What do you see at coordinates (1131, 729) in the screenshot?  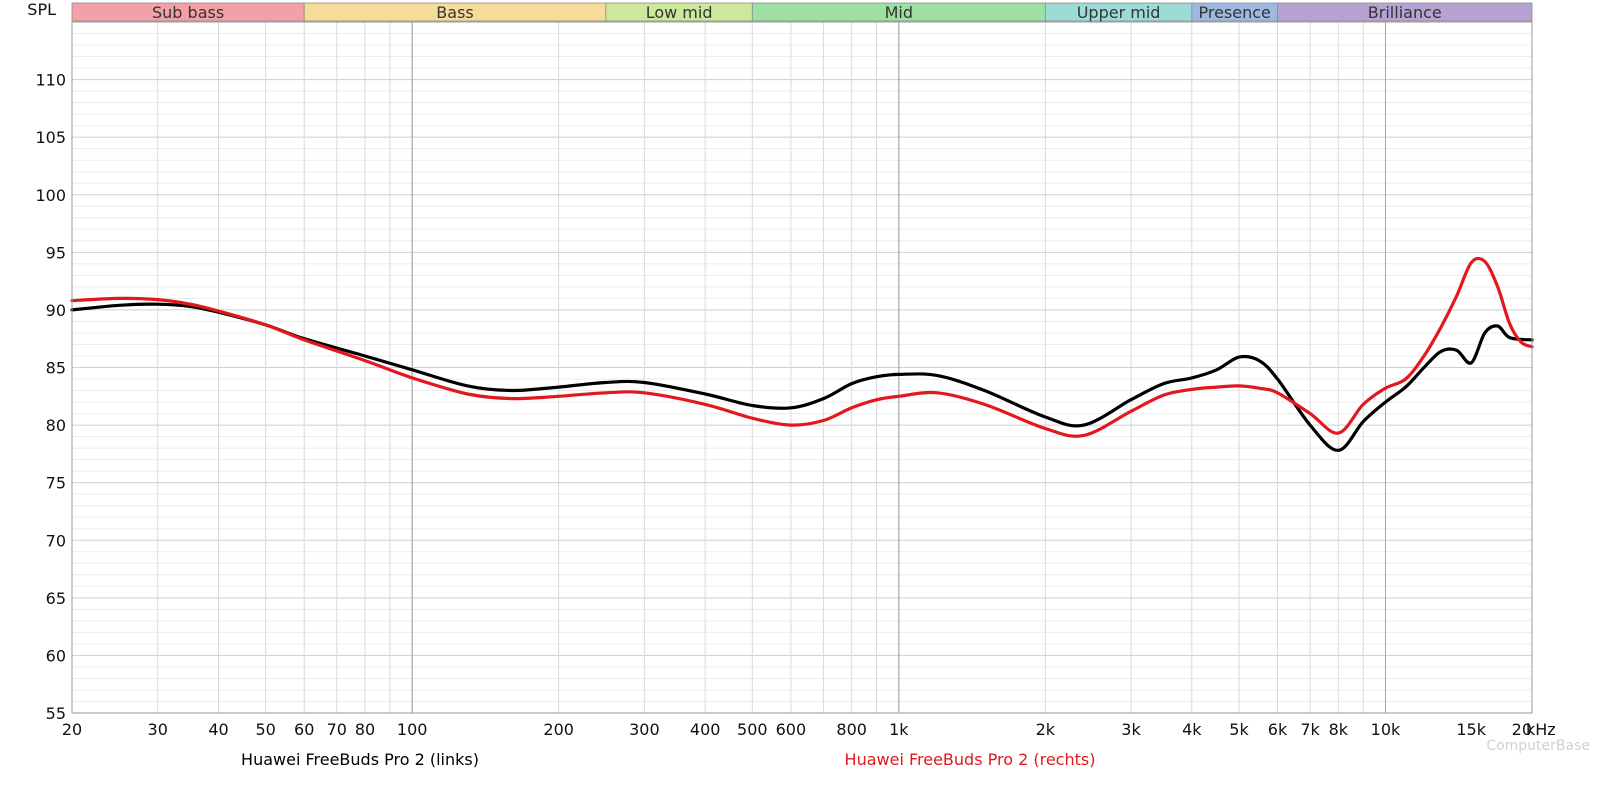 I see `x-tick-label: 3k` at bounding box center [1131, 729].